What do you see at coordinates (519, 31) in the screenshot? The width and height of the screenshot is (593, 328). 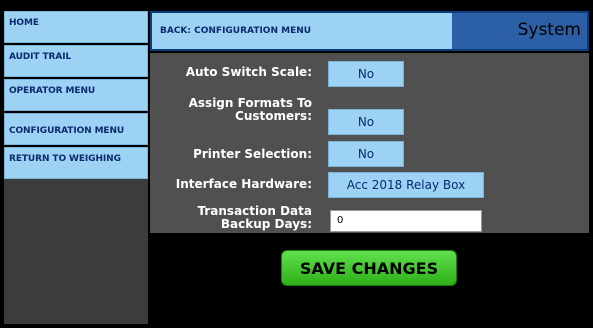 I see `page-title: System` at bounding box center [519, 31].